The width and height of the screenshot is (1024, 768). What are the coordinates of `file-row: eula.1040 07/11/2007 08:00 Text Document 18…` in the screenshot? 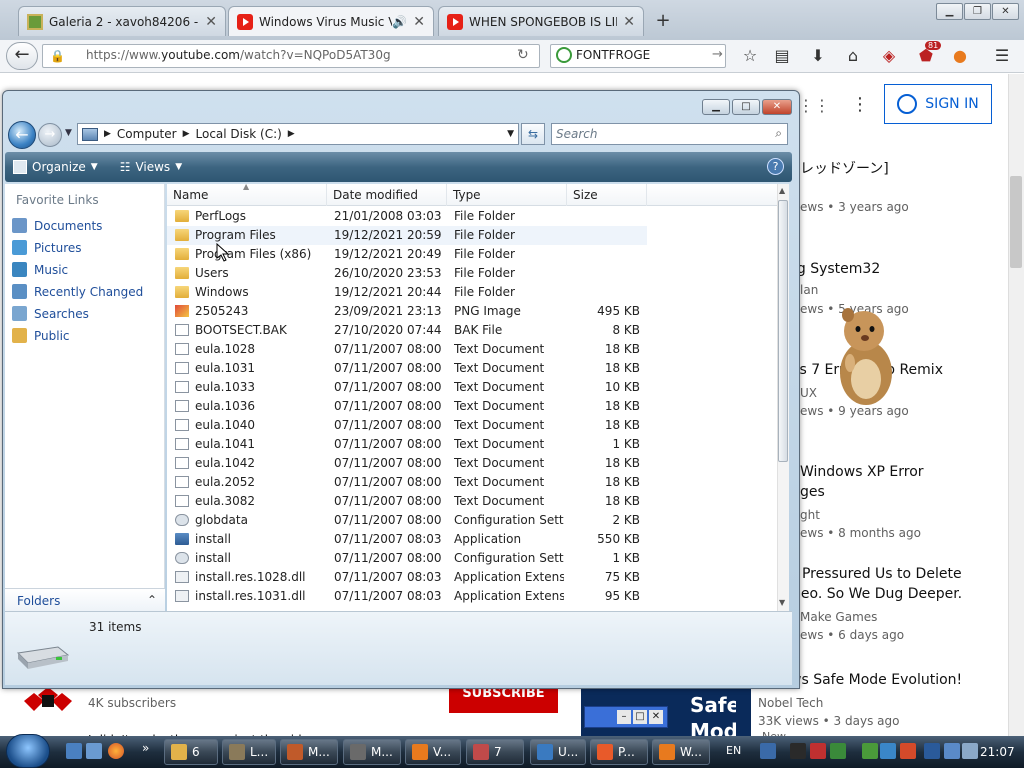 It's located at (407, 425).